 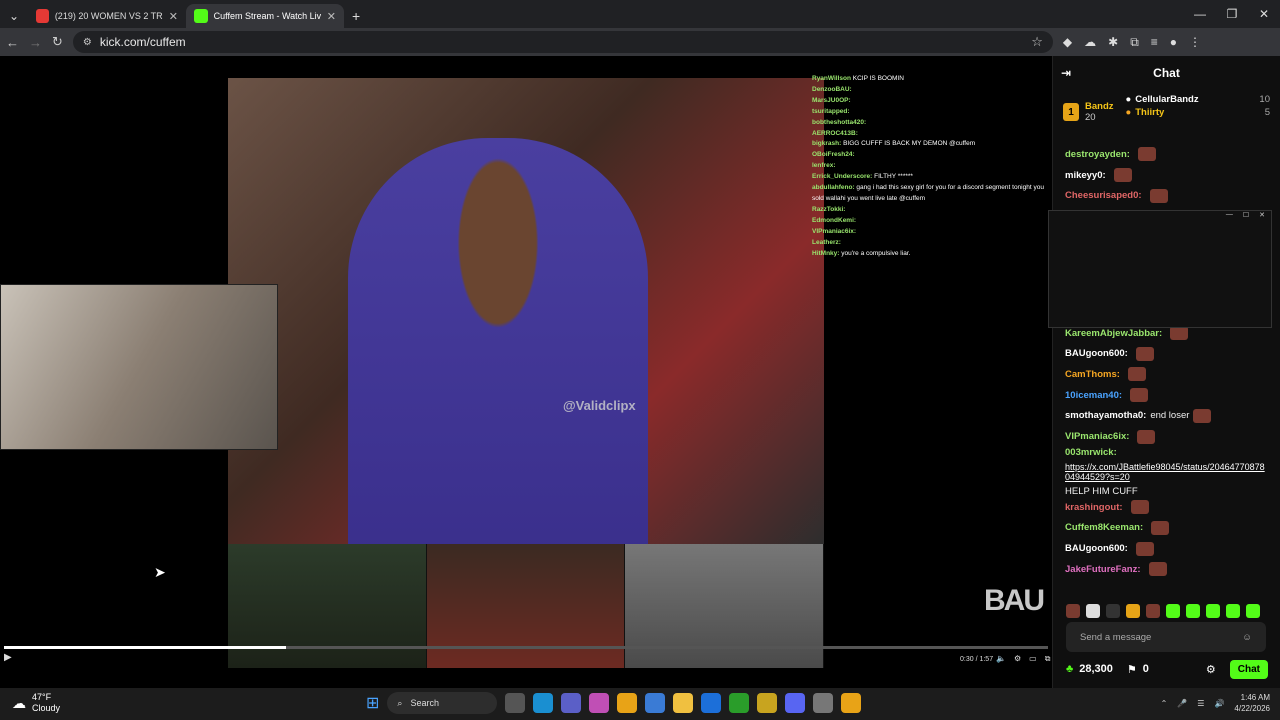 I want to click on overlay-chat-user: abdullahfeno:, so click(x=833, y=188).